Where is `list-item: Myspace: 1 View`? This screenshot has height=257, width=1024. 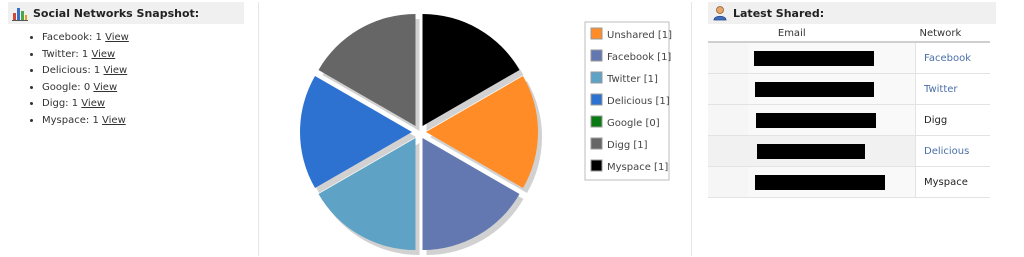 list-item: Myspace: 1 View is located at coordinates (143, 121).